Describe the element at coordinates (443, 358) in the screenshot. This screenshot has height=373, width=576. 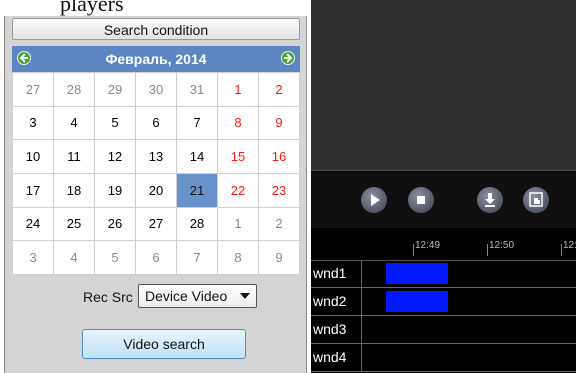
I see `track-row-wnd4: wnd4` at that location.